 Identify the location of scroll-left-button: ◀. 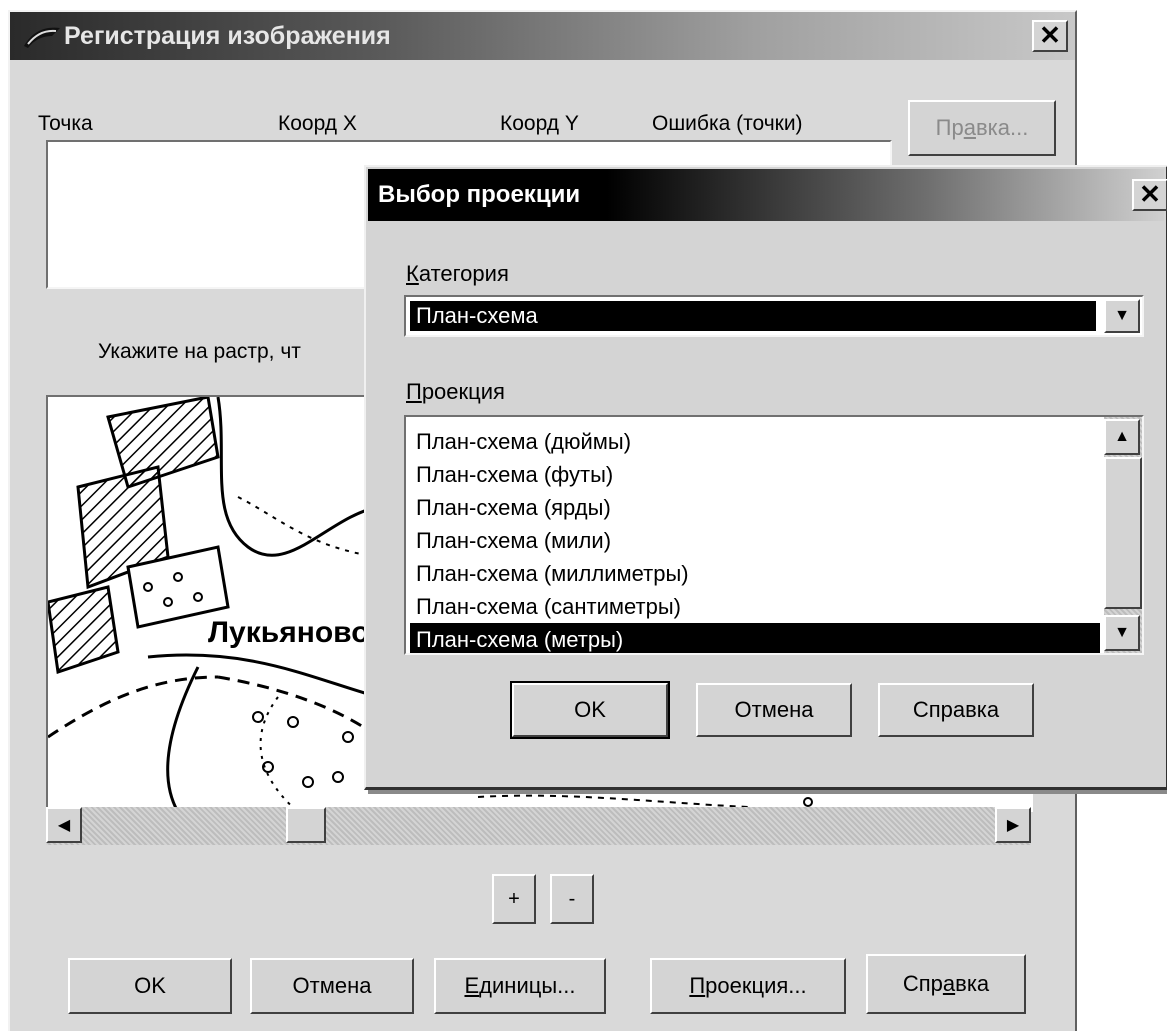
(64, 825).